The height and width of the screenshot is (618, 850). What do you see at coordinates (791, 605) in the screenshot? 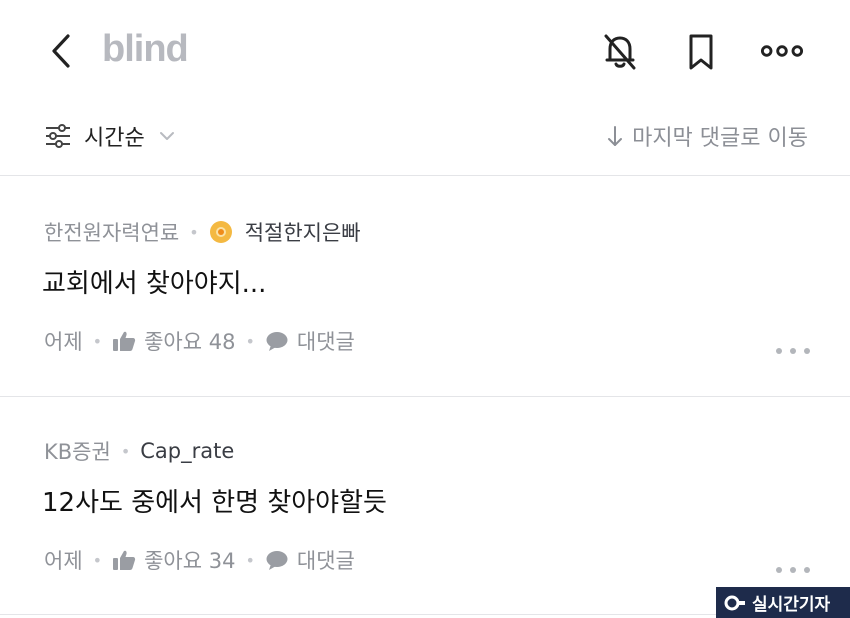
I see `watermark-text: 실시간기자` at bounding box center [791, 605].